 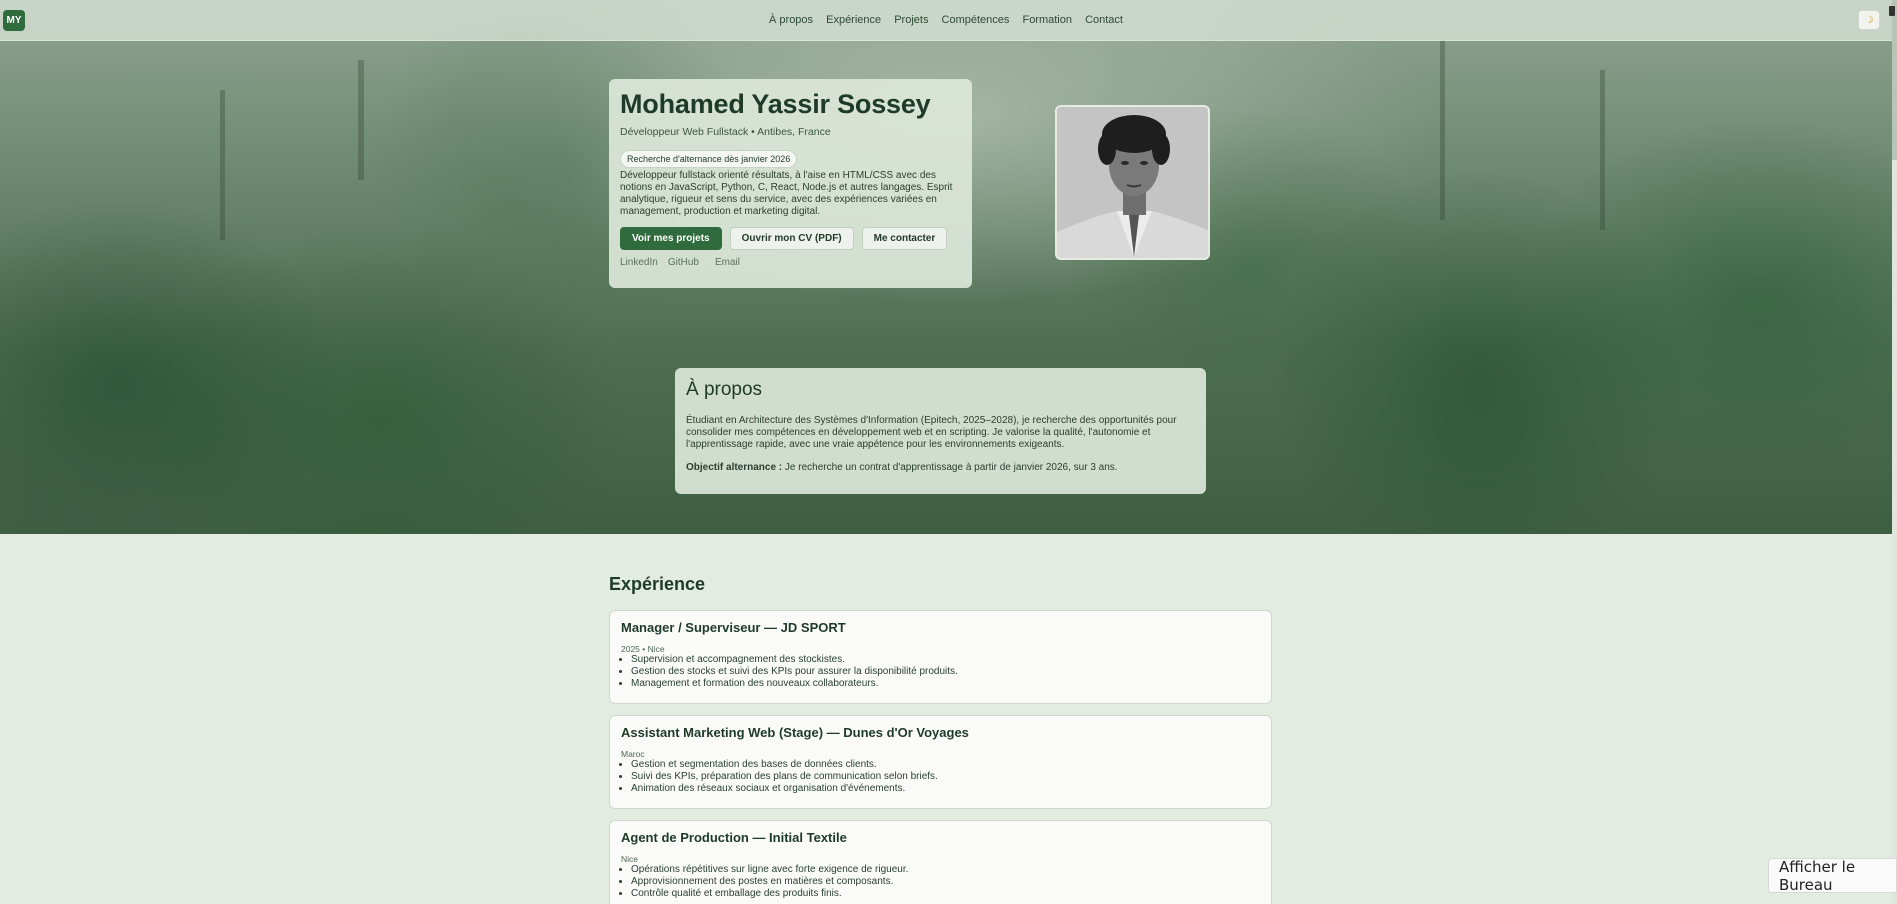 What do you see at coordinates (683, 262) in the screenshot?
I see `github-link: GitHub` at bounding box center [683, 262].